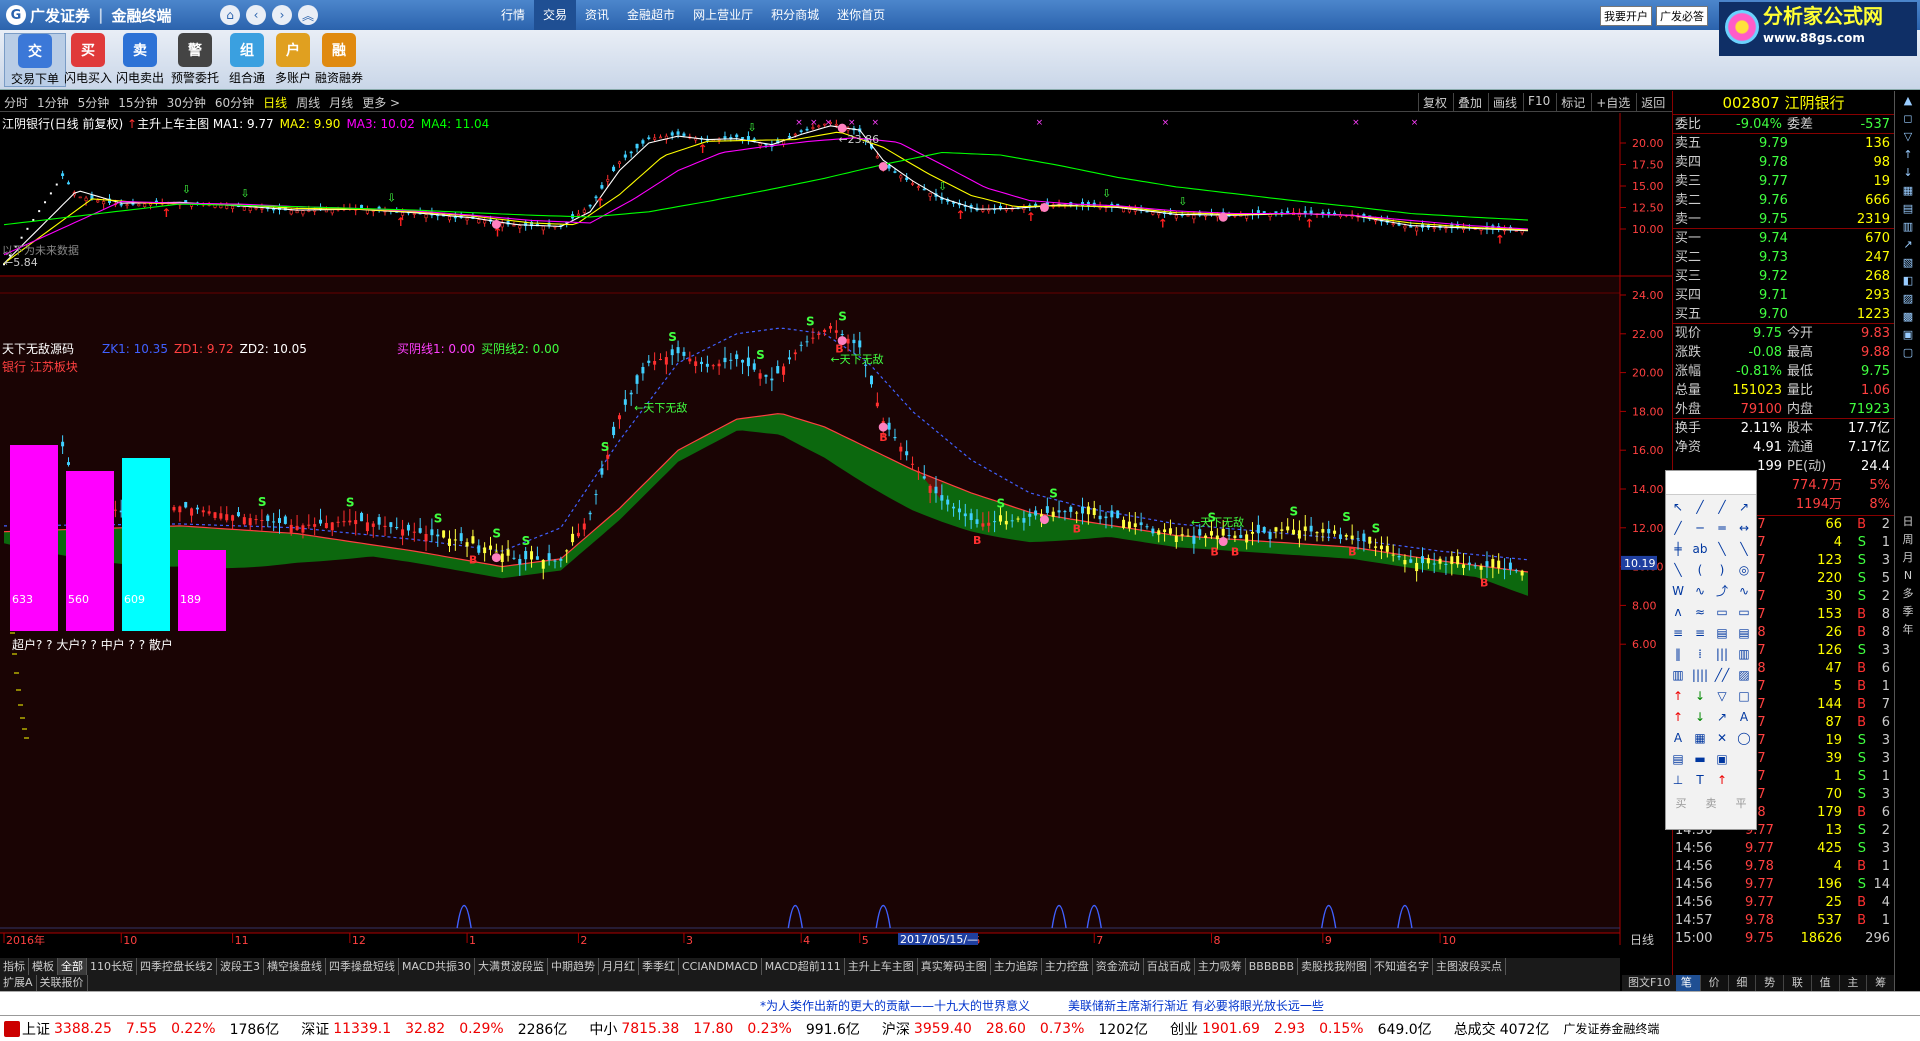 The image size is (1920, 1041). Describe the element at coordinates (1335, 966) in the screenshot. I see `indicator-tab-卖股找我附图: 卖股找我附图` at that location.